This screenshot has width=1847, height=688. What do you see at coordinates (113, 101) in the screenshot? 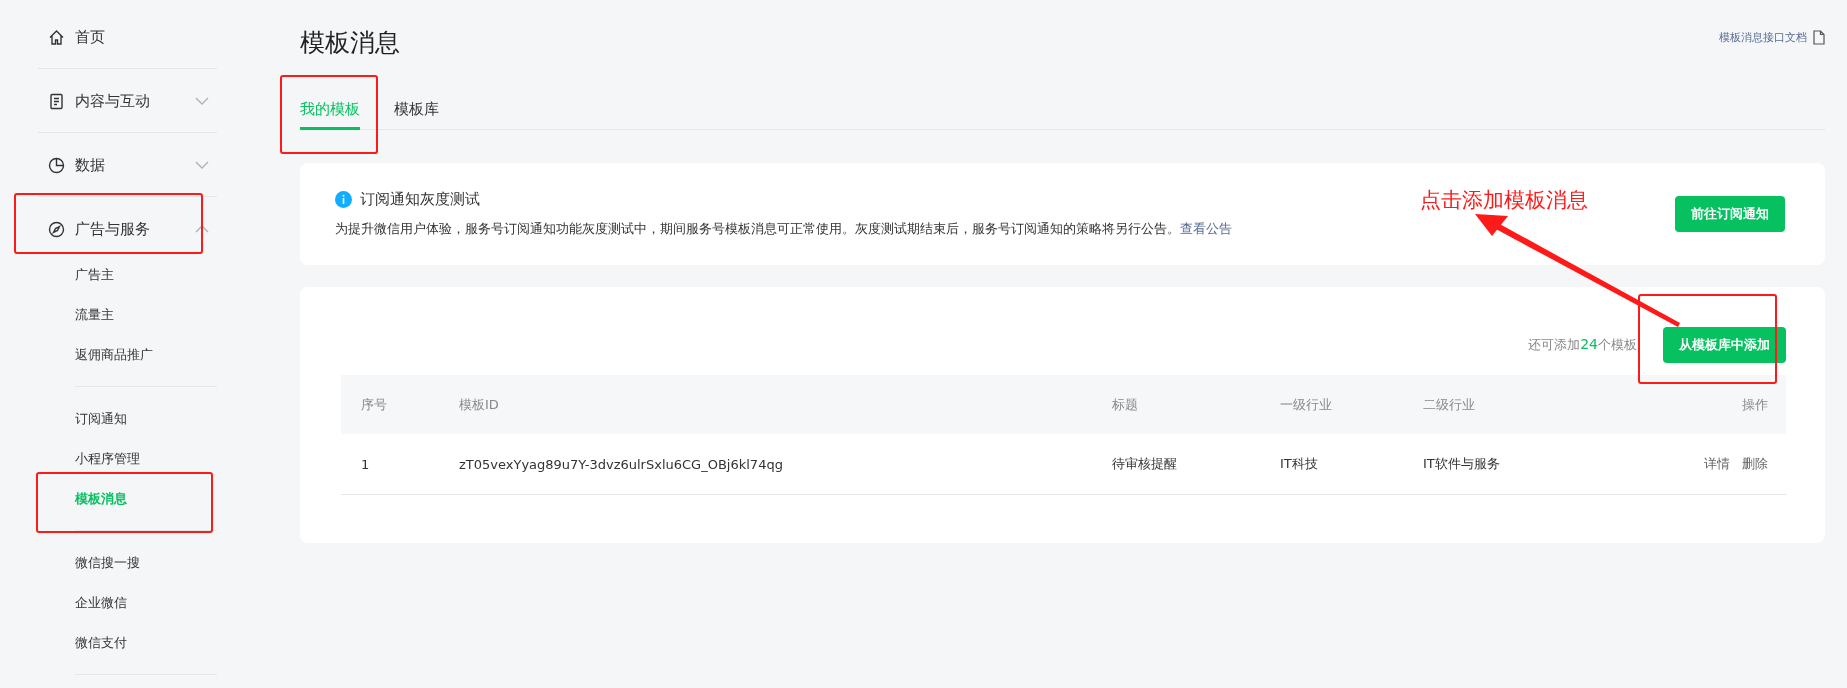
I see `sidebar-item-label: 内容与互动` at bounding box center [113, 101].